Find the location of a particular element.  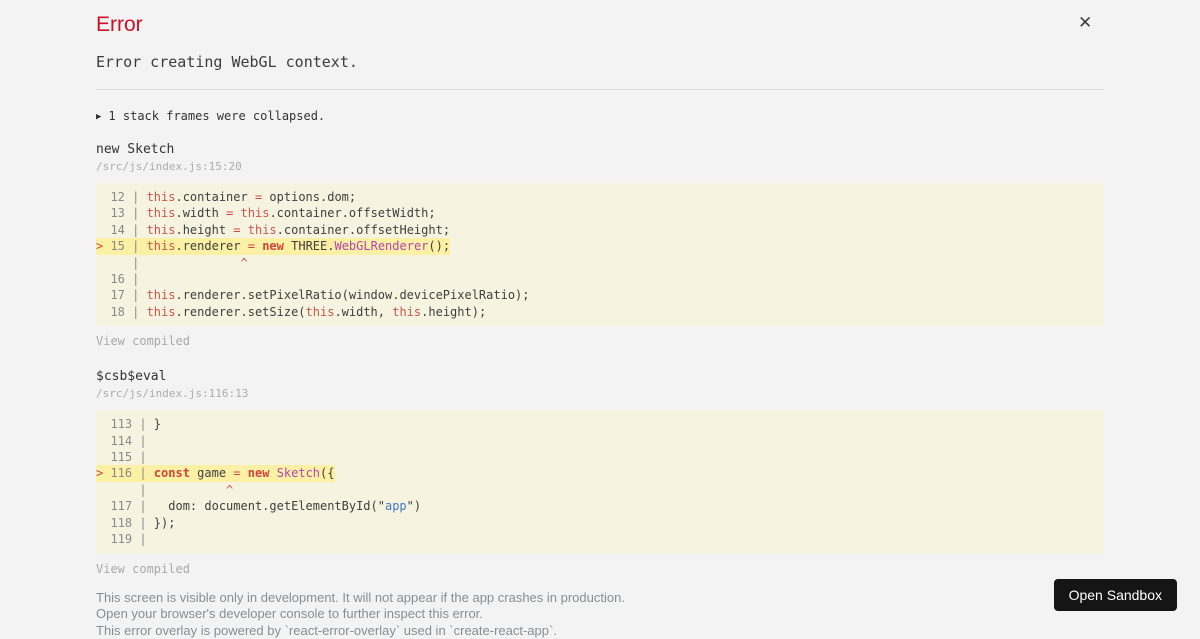

close-icon: ✕ is located at coordinates (1085, 23).